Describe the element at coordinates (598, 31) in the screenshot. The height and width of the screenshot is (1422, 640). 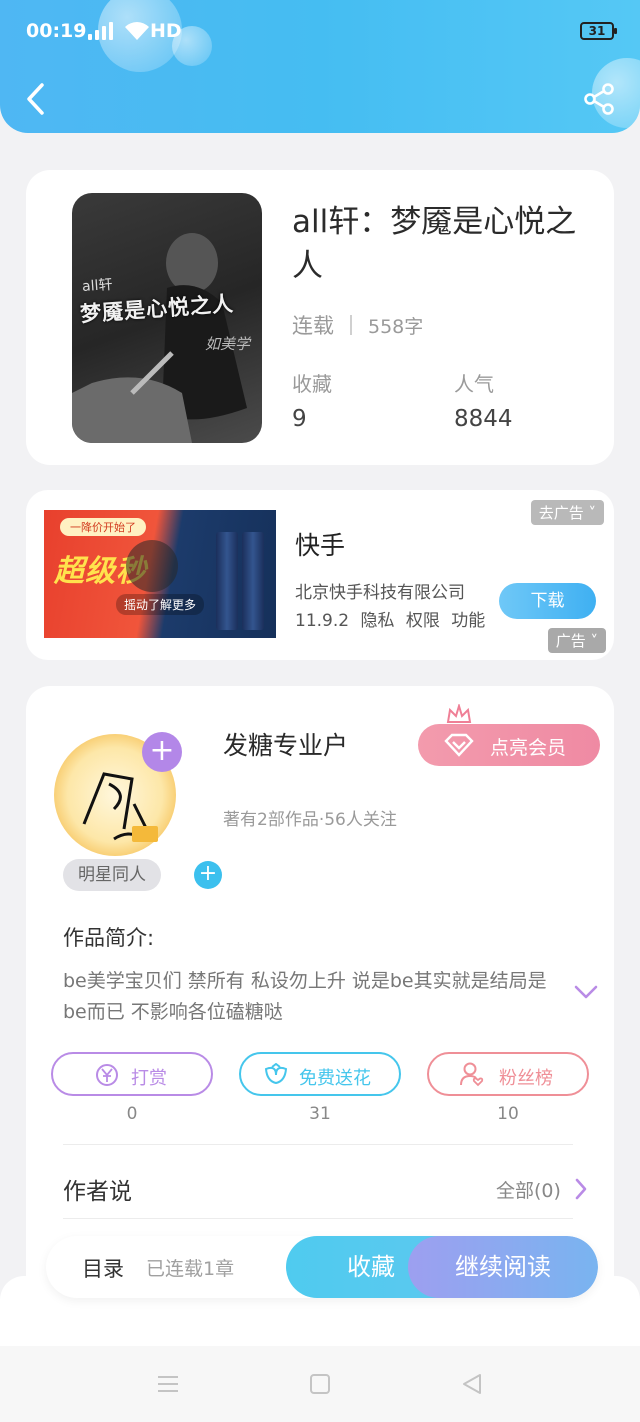
I see `battery-icon: 31` at that location.